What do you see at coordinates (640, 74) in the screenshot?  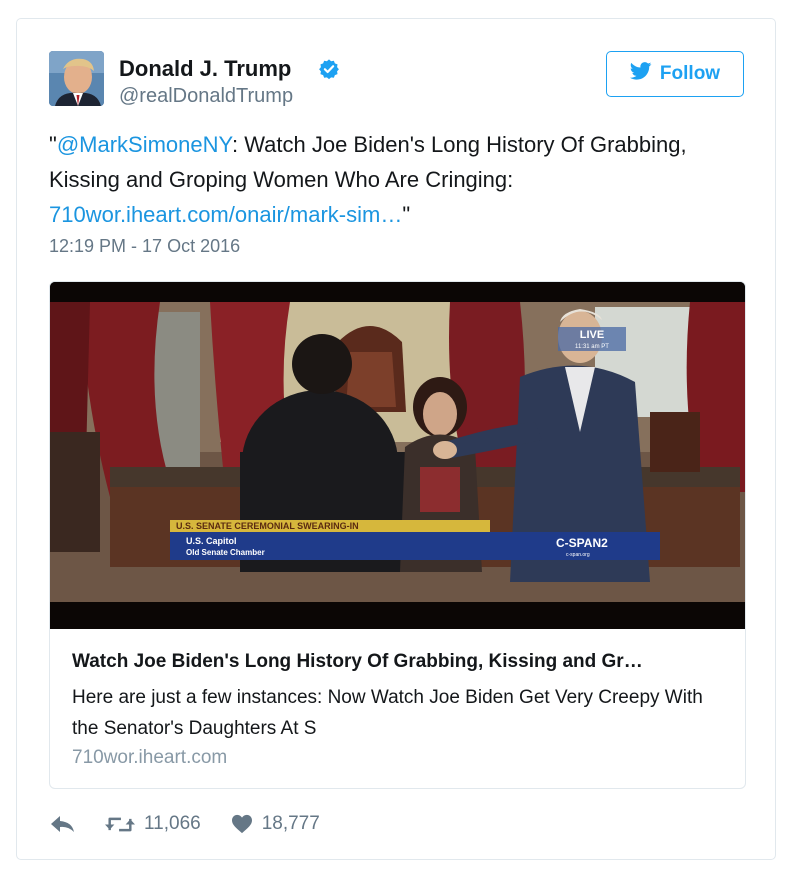 I see `bird-icon` at bounding box center [640, 74].